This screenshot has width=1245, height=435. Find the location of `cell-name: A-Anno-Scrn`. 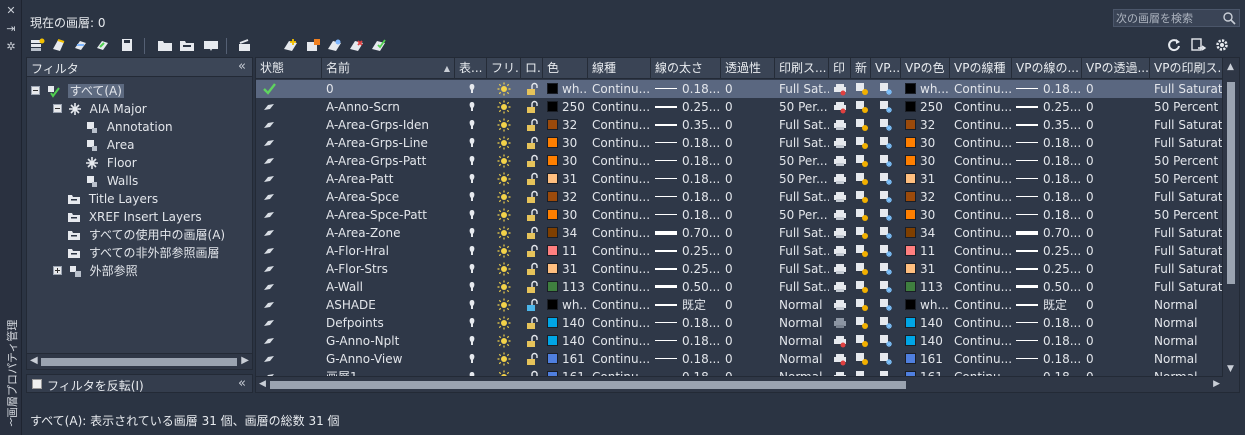

cell-name: A-Anno-Scrn is located at coordinates (388, 107).